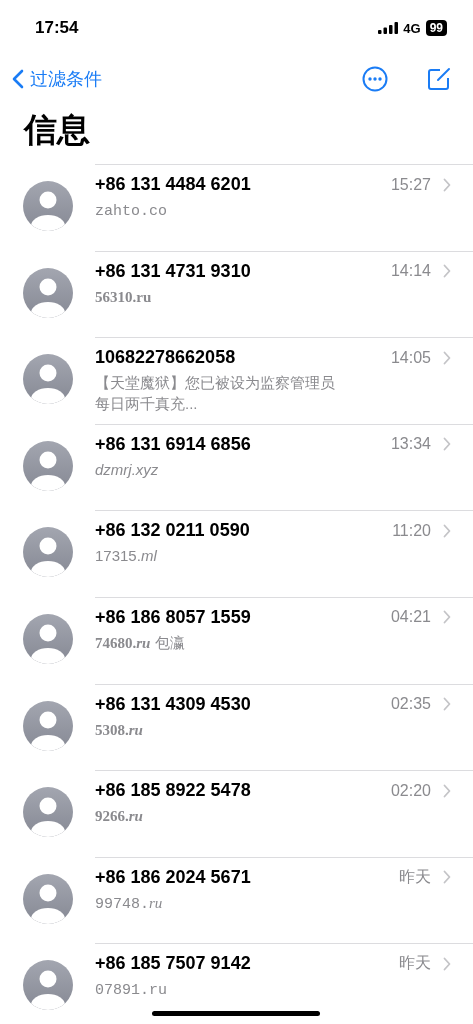 This screenshot has height=1024, width=473. I want to click on compose-button, so click(438, 79).